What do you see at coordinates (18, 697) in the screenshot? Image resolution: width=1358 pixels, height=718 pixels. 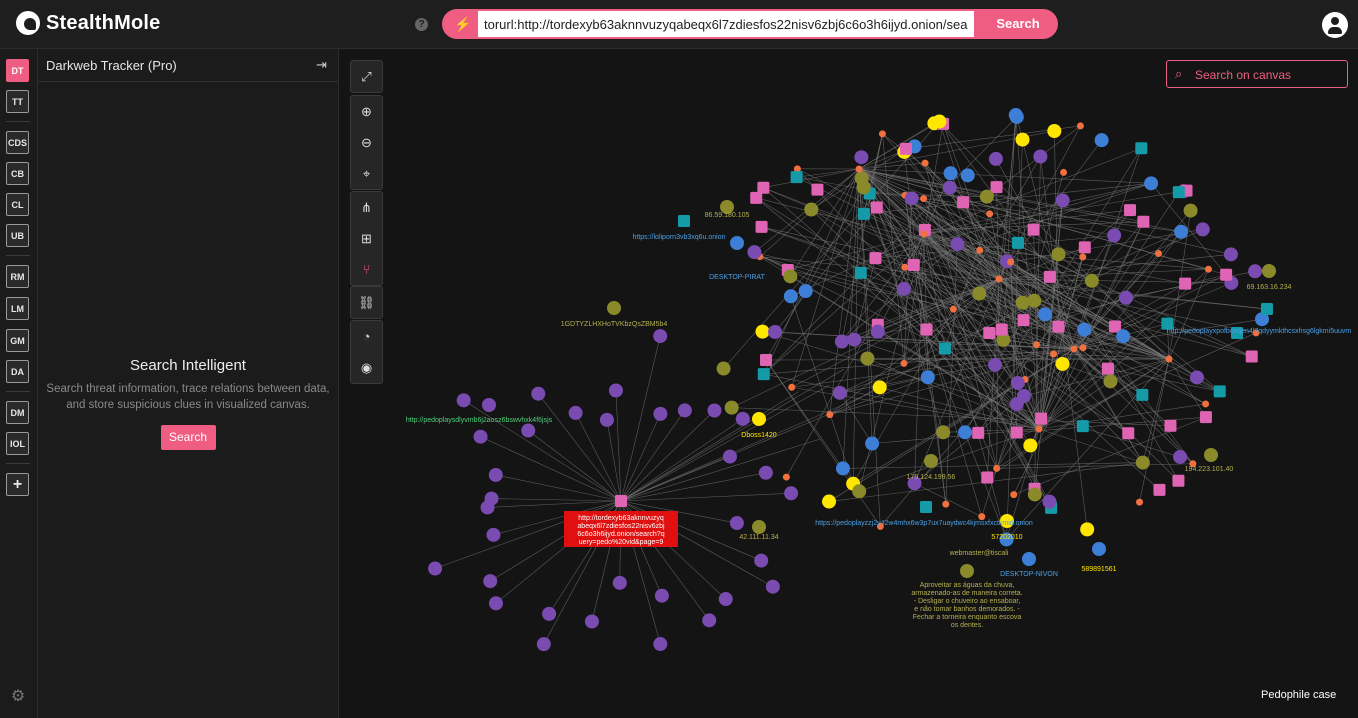 I see `gear-icon: ⚙` at bounding box center [18, 697].